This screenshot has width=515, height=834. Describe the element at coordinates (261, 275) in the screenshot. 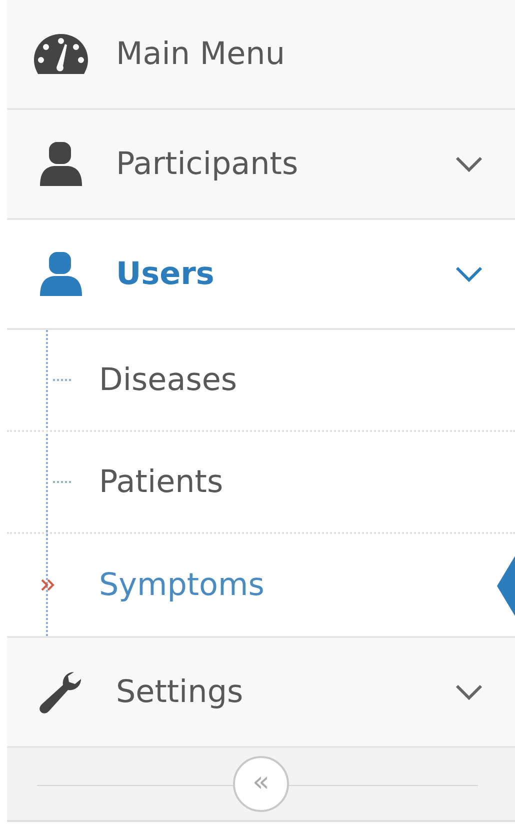

I see `menu-item: Users` at that location.